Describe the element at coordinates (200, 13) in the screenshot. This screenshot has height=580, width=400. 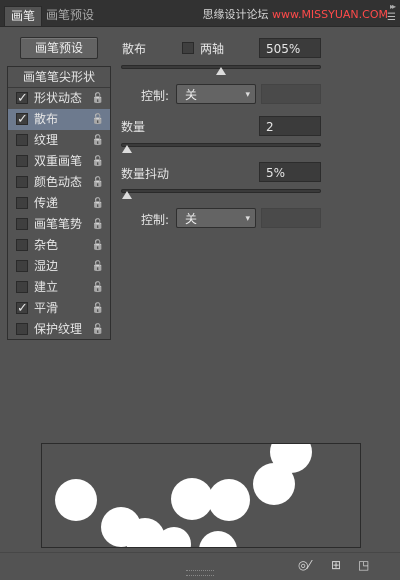
I see `tab-bar: 画笔 画笔预设 思缘设计论坛 www.MISSYUAN.COM ▸▸ ☰` at that location.